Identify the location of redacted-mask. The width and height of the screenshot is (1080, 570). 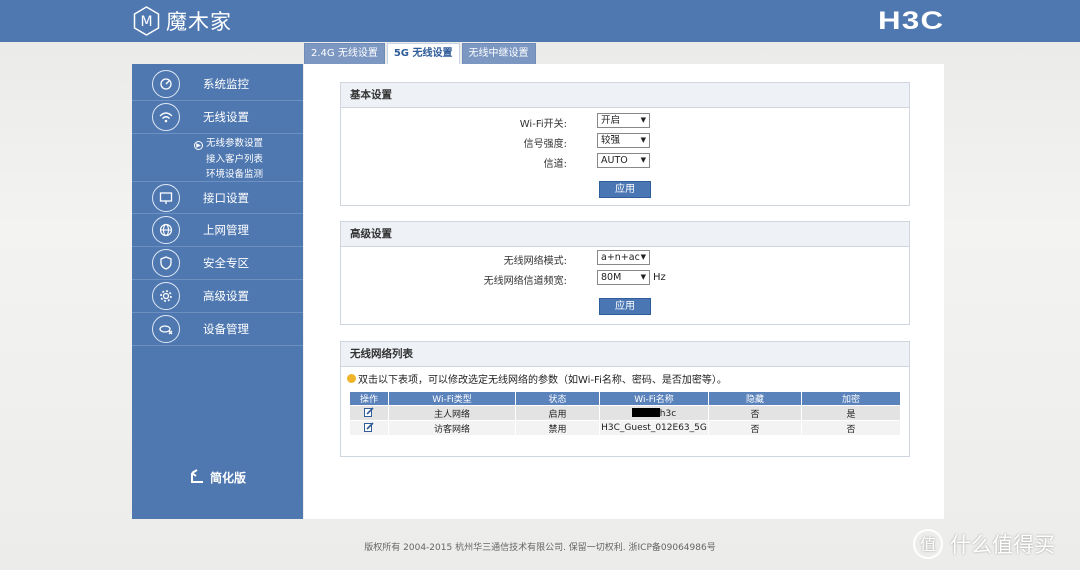
(645, 412).